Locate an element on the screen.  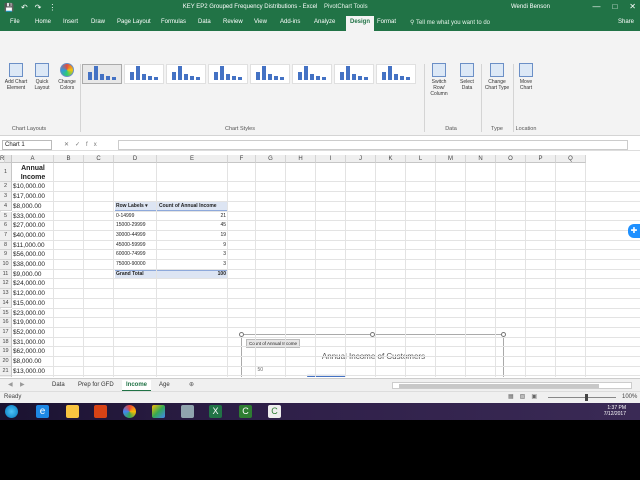
edge-browser-icon: e is located at coordinates (42, 411).